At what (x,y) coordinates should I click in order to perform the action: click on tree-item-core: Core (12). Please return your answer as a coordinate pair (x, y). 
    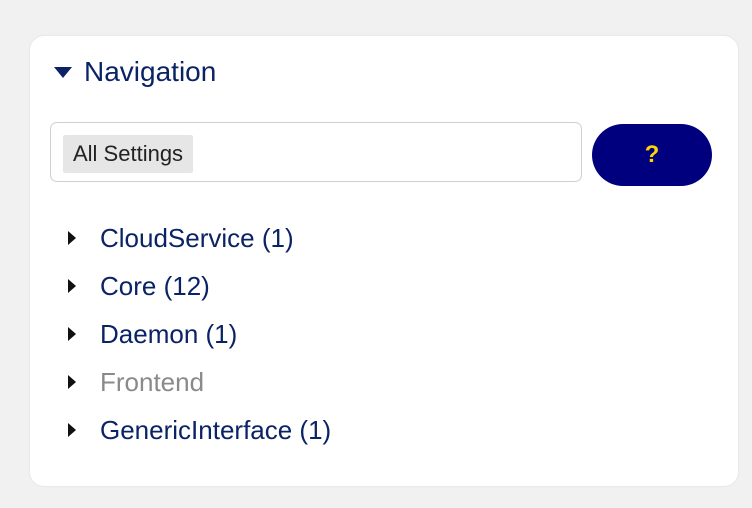
    Looking at the image, I should click on (199, 286).